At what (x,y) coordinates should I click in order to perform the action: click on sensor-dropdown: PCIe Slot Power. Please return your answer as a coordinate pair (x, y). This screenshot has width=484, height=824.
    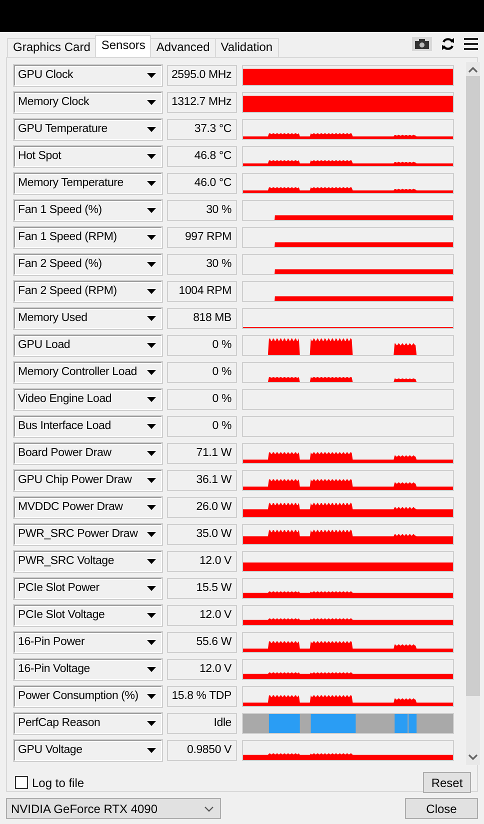
    Looking at the image, I should click on (88, 588).